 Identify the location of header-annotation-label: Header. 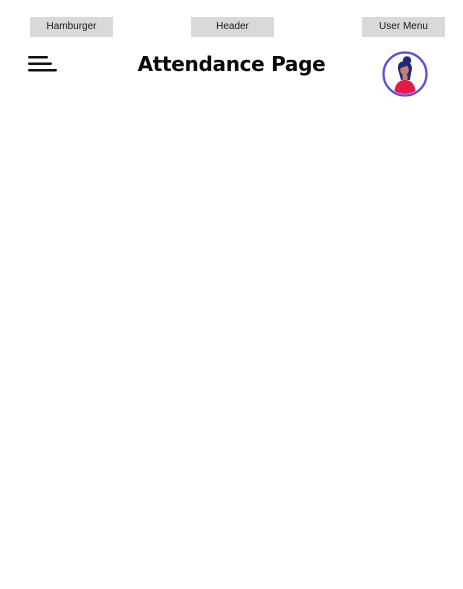
(232, 27).